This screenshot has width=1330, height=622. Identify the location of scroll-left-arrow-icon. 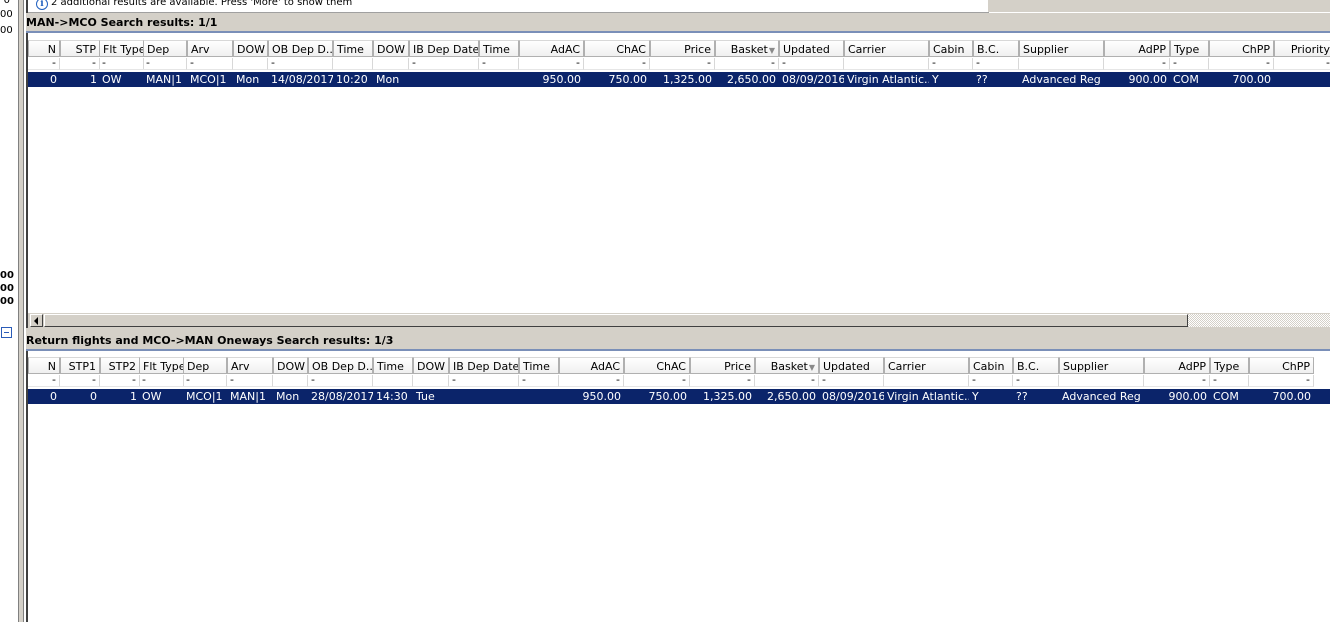
(36, 320).